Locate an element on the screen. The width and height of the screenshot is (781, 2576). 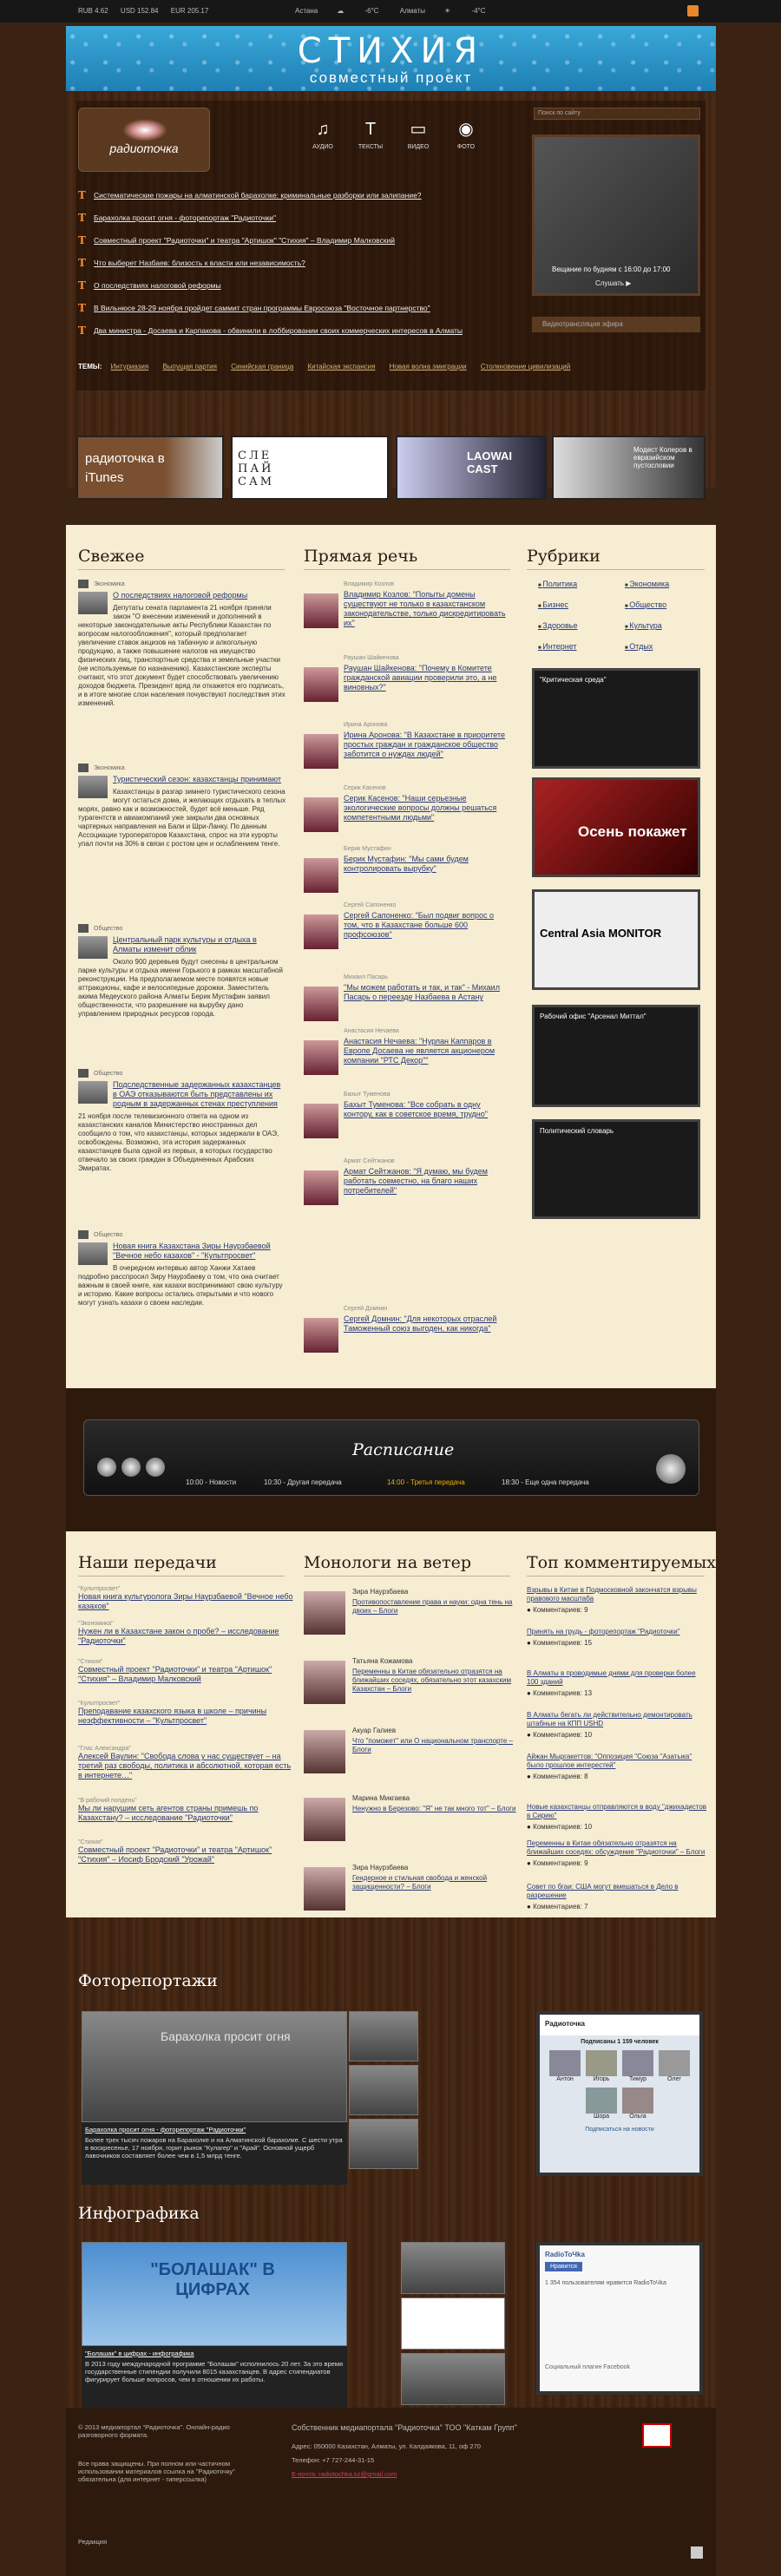
fb-like-button: Нравится is located at coordinates (563, 2266).